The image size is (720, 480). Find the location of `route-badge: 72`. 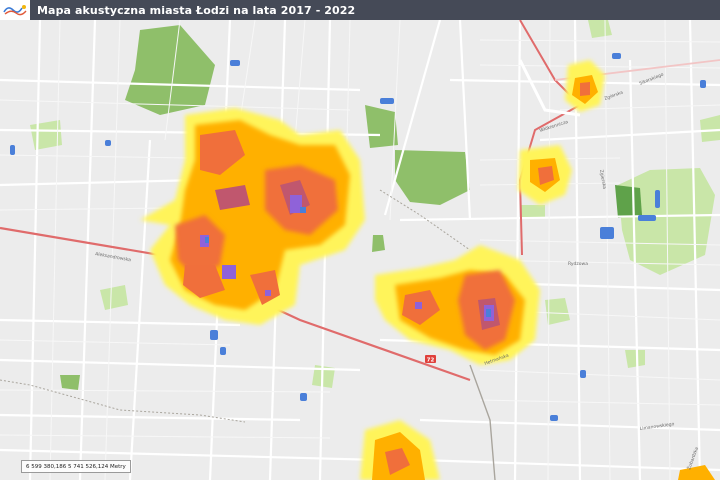

route-badge: 72 is located at coordinates (430, 359).